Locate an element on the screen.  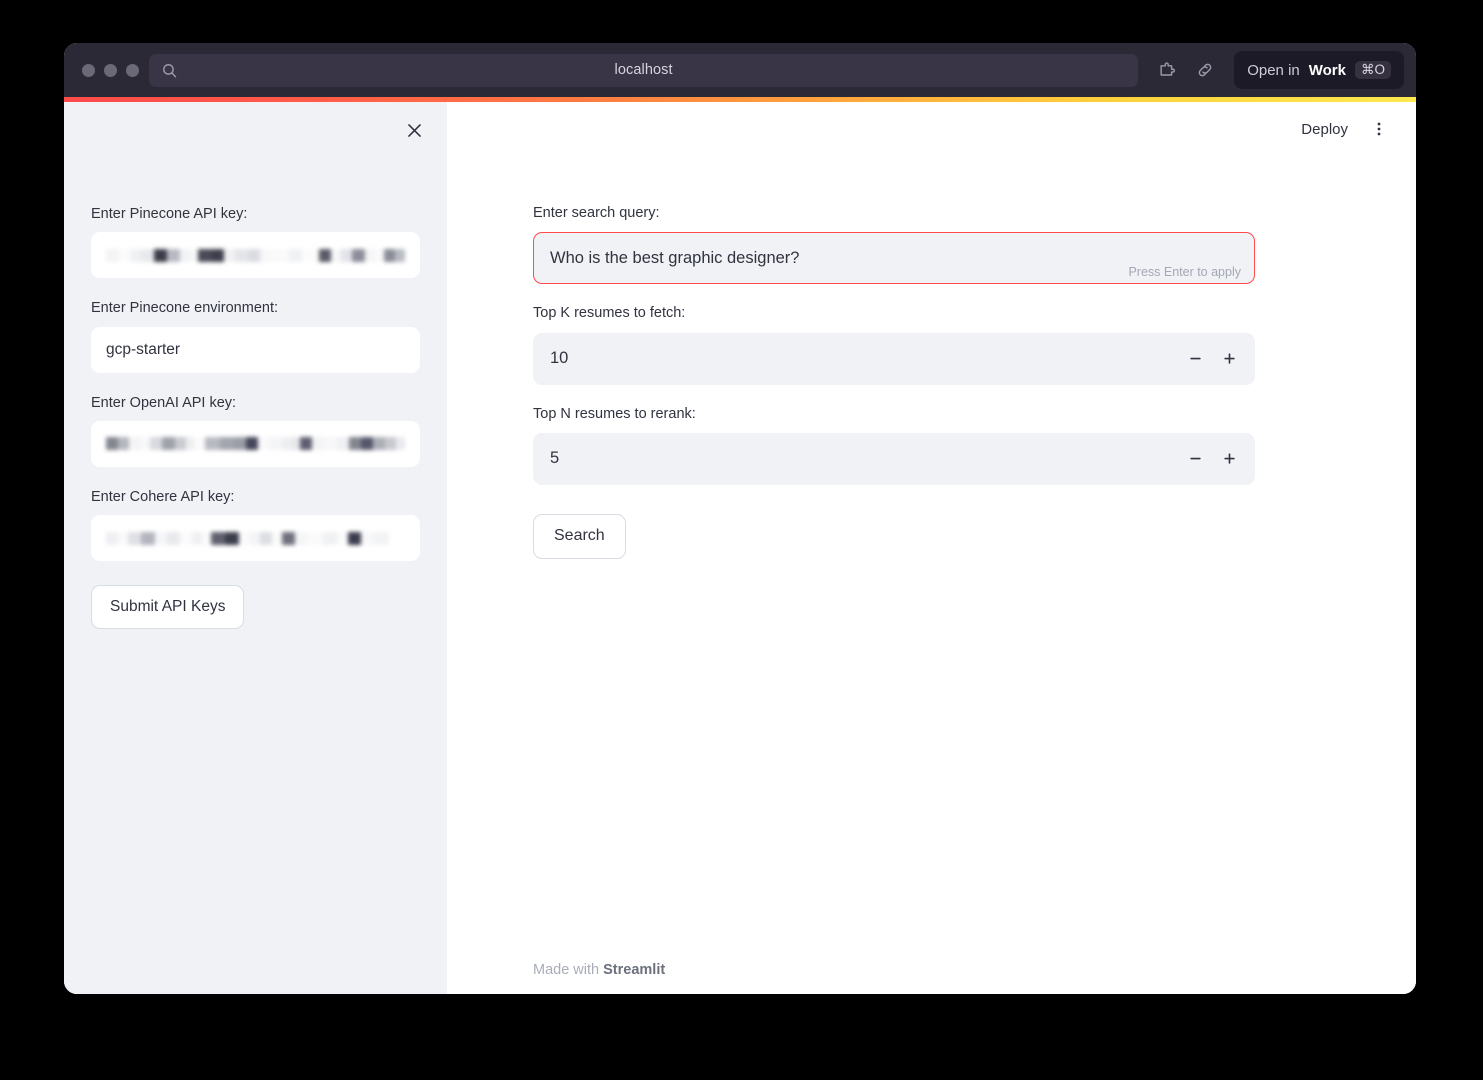
close-icon is located at coordinates (414, 130).